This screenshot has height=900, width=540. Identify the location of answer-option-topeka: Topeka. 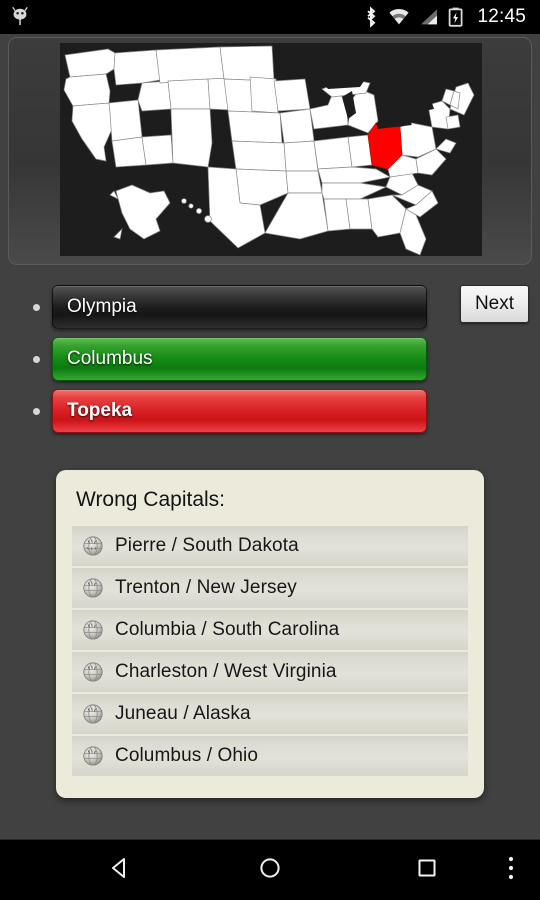
(239, 411).